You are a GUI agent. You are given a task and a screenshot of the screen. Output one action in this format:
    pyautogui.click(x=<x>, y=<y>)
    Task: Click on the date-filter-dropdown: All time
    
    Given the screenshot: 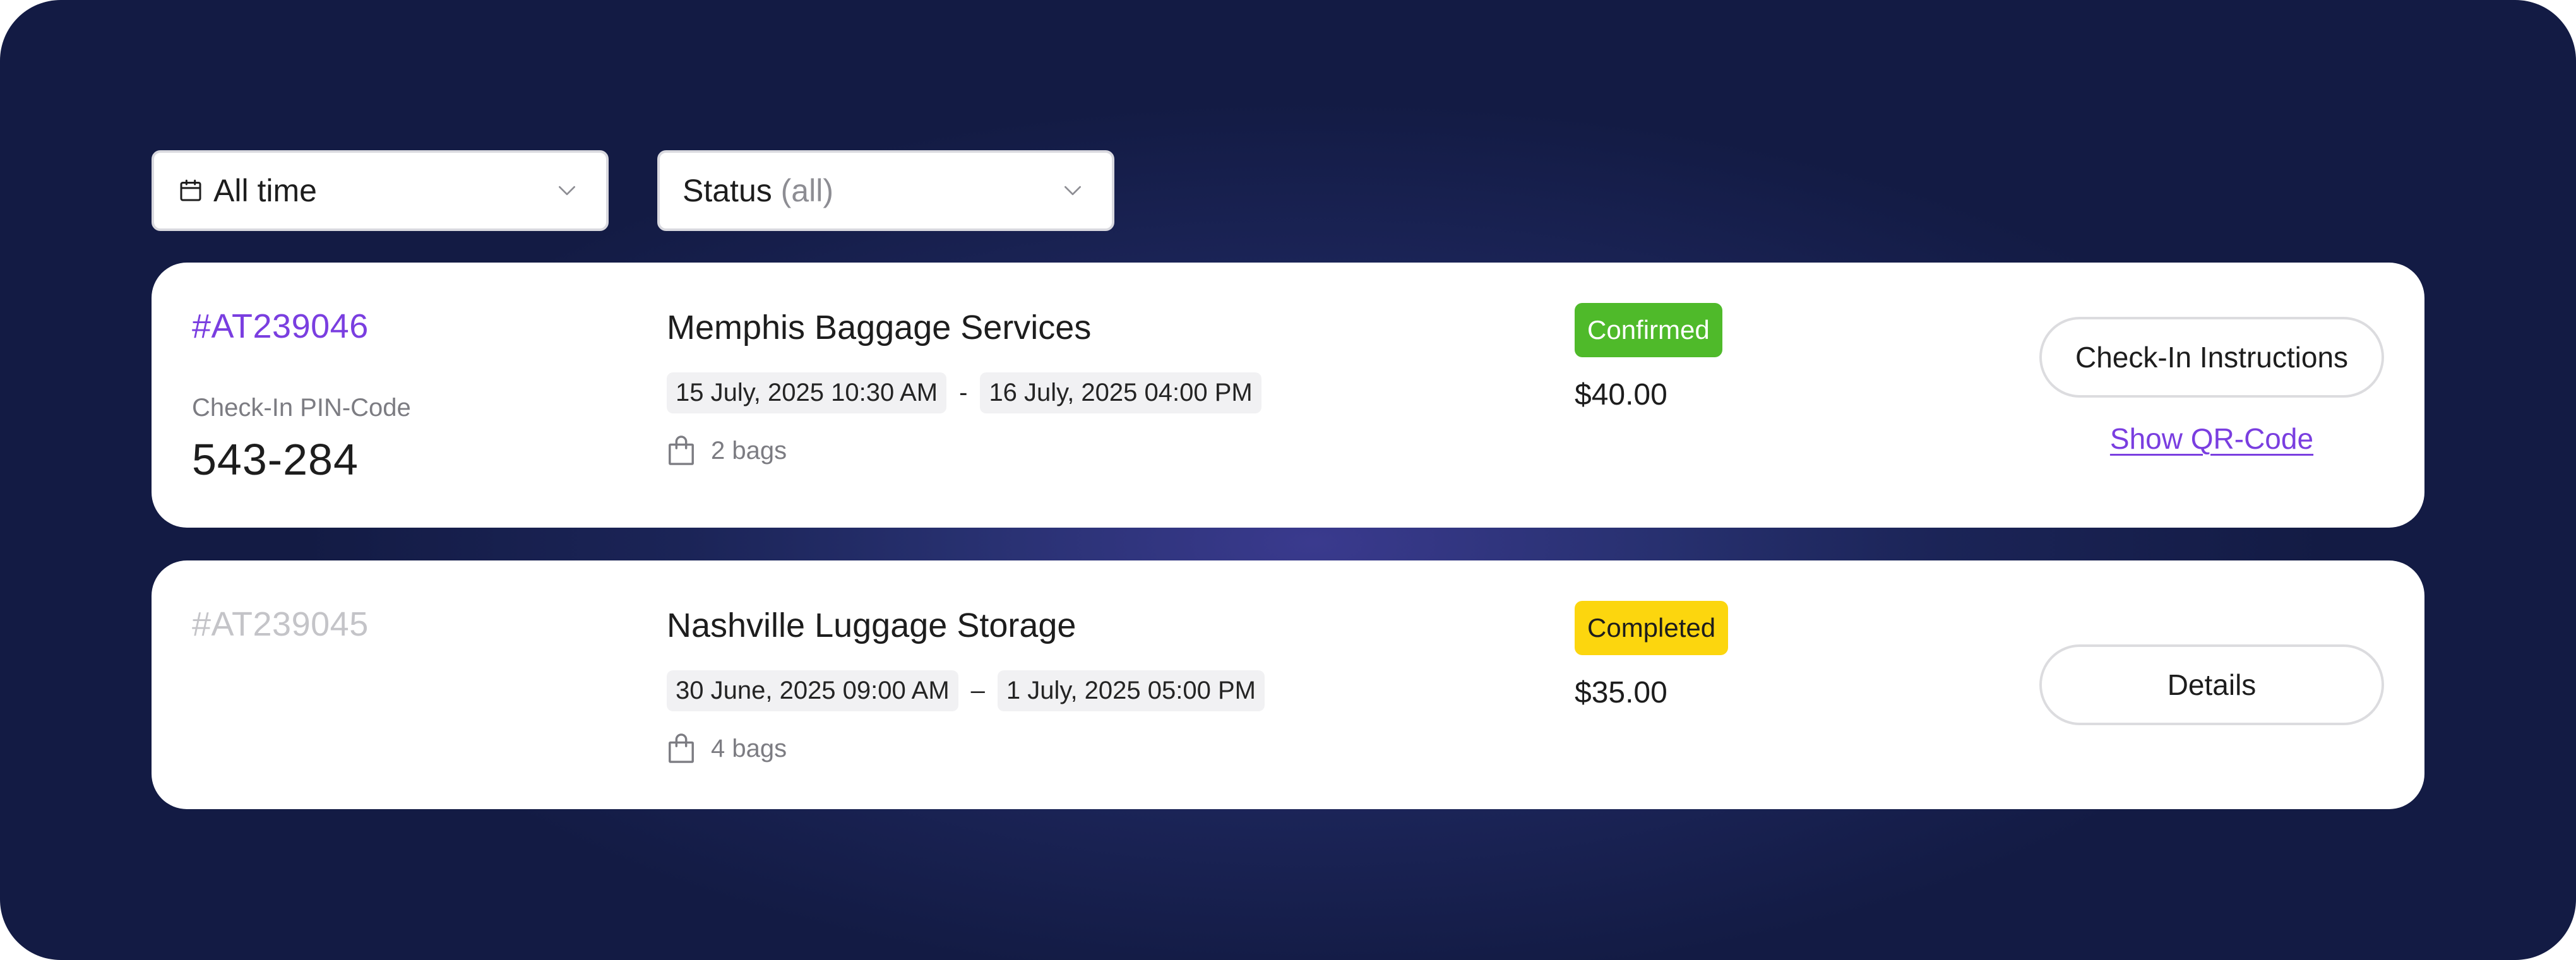 What is the action you would take?
    pyautogui.click(x=380, y=190)
    